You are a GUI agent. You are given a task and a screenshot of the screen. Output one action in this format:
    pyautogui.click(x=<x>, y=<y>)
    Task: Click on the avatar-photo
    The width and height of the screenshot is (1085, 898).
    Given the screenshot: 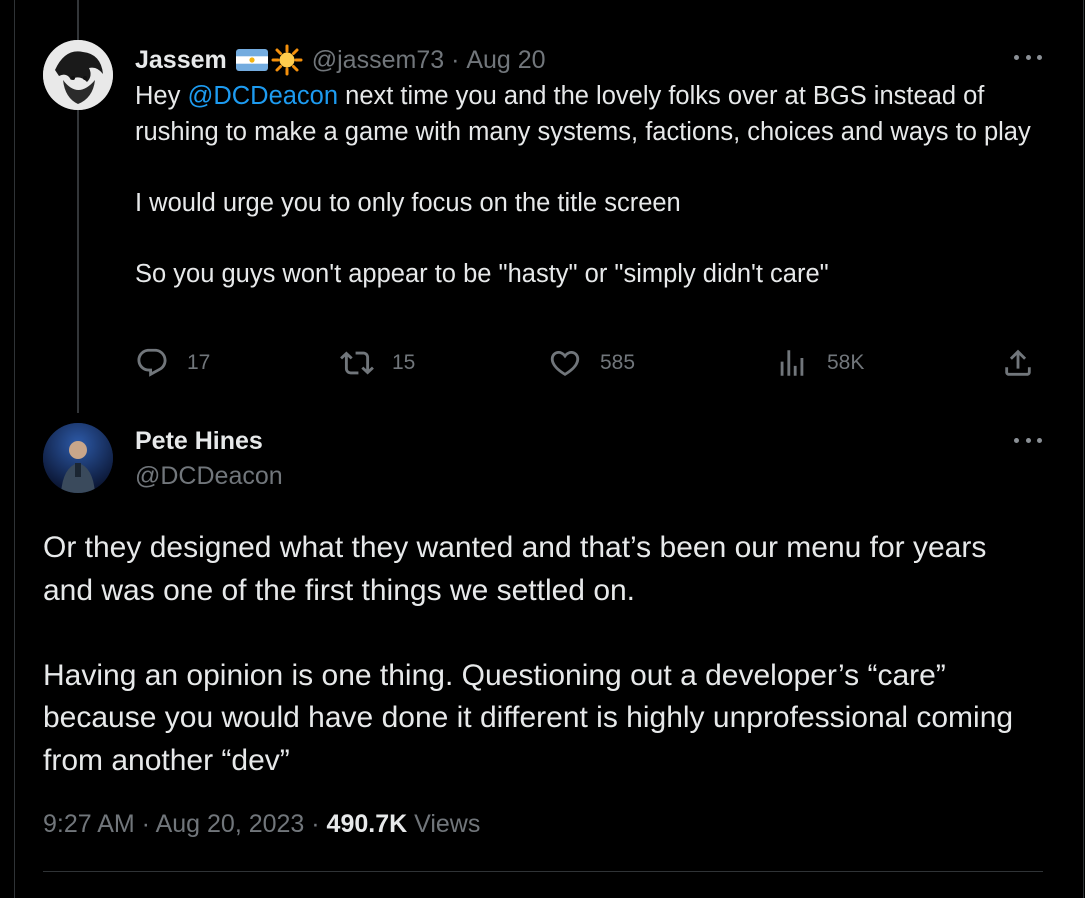 What is the action you would take?
    pyautogui.click(x=78, y=458)
    